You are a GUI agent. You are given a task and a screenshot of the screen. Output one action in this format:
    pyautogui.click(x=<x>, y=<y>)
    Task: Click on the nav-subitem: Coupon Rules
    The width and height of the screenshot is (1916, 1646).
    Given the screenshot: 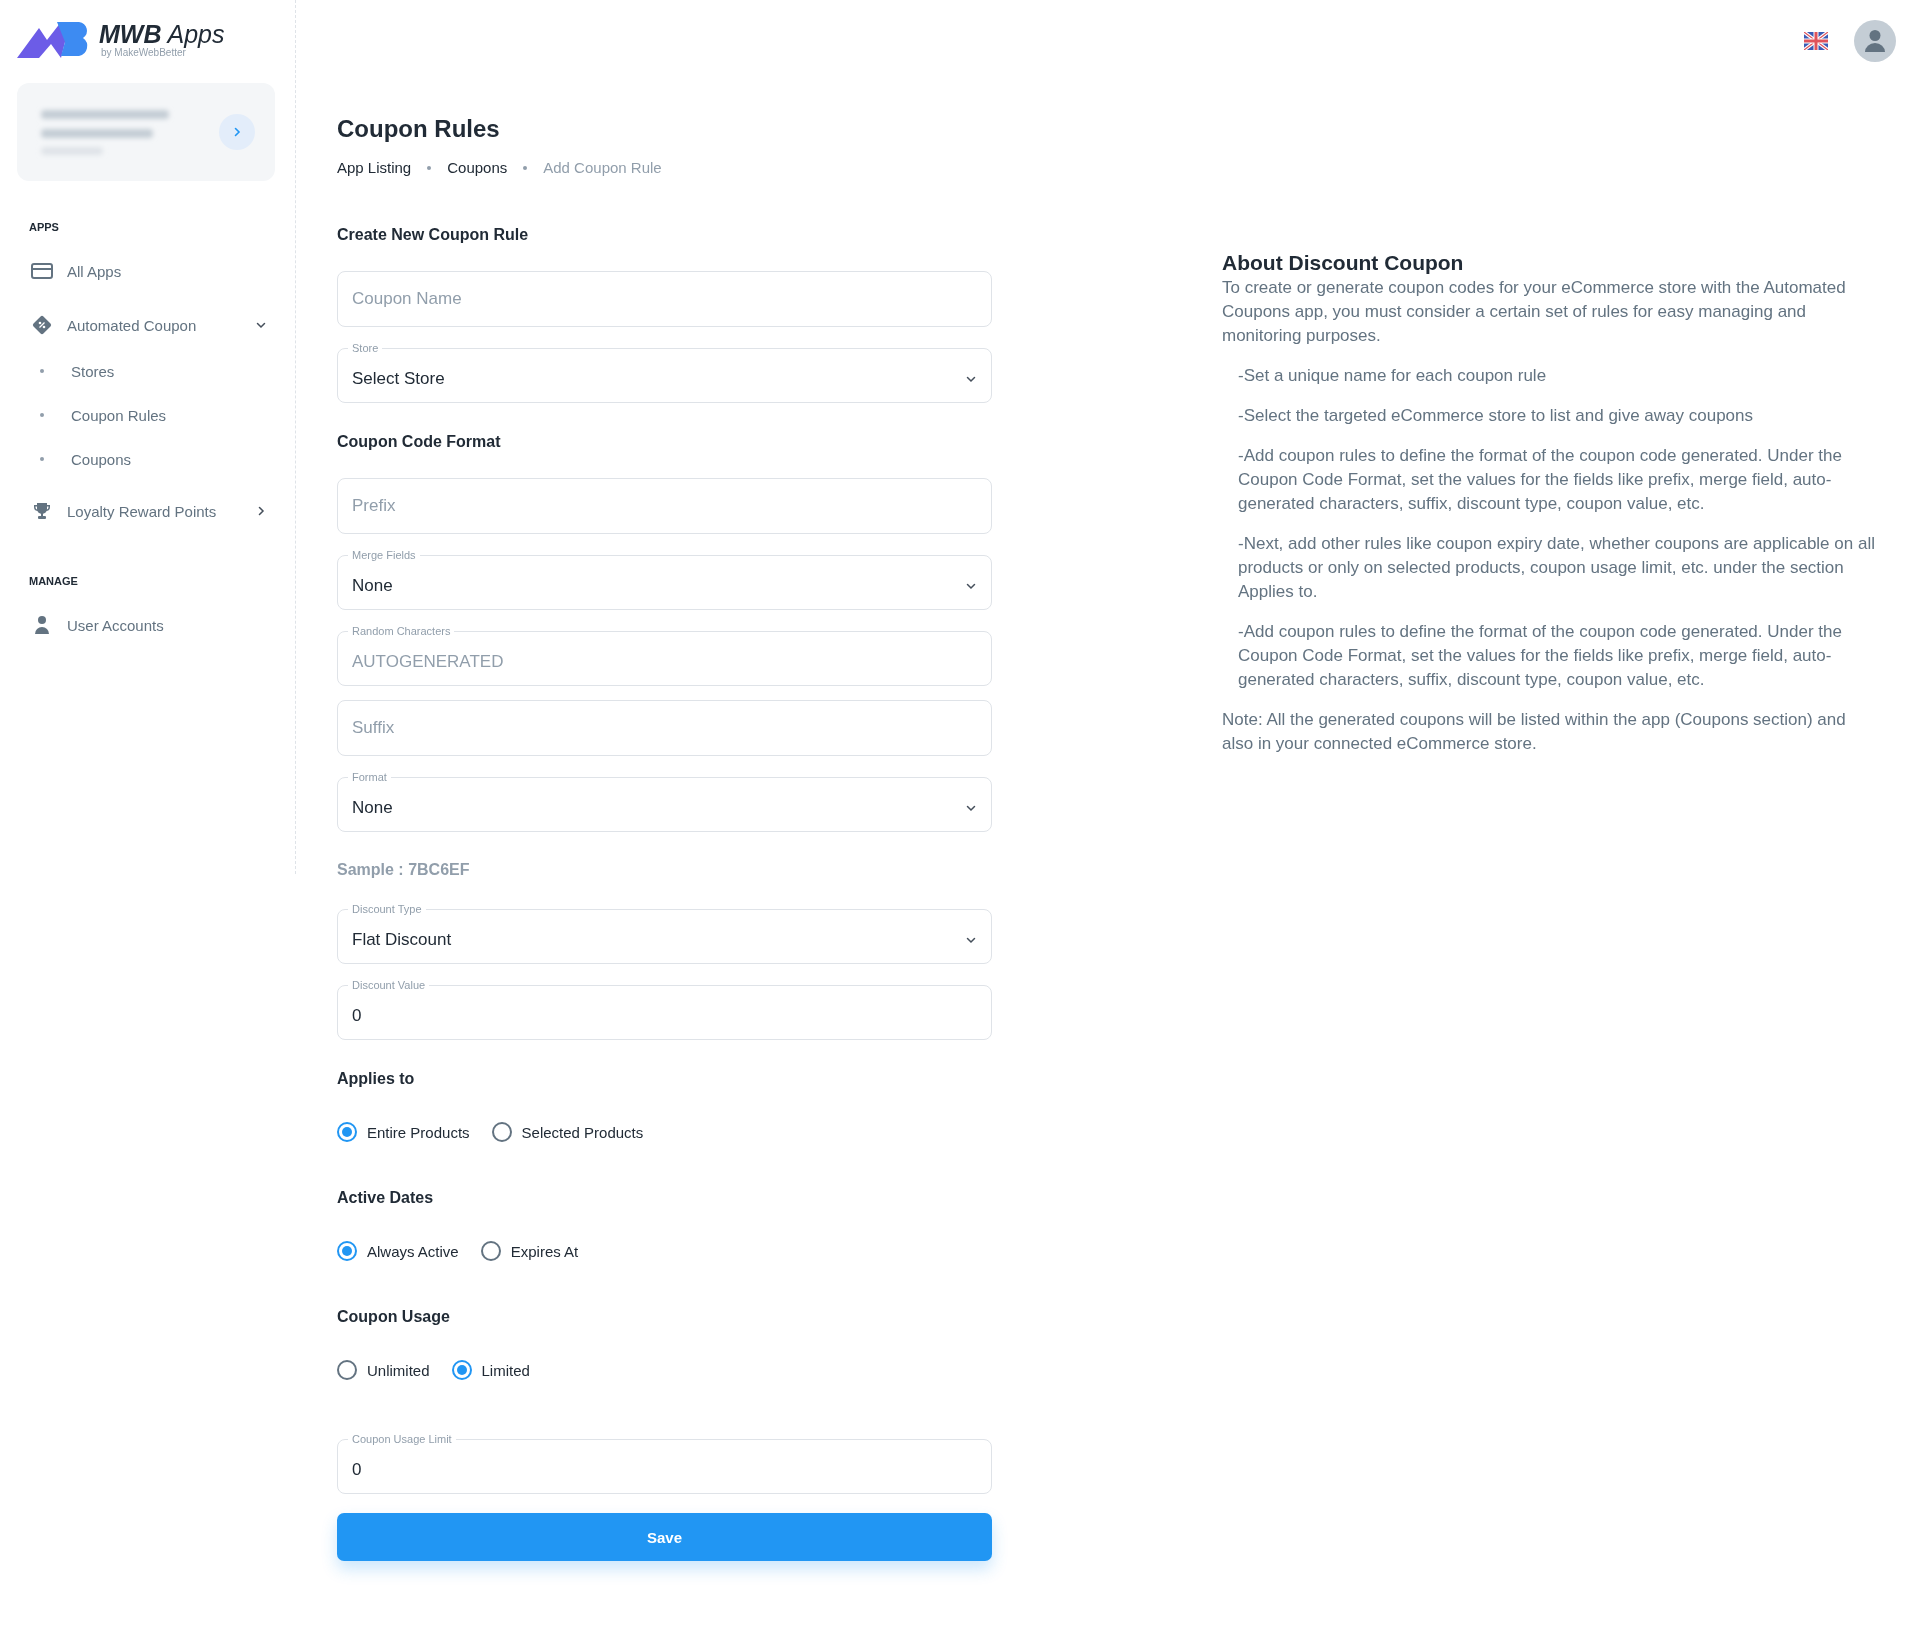 What is the action you would take?
    pyautogui.click(x=146, y=415)
    